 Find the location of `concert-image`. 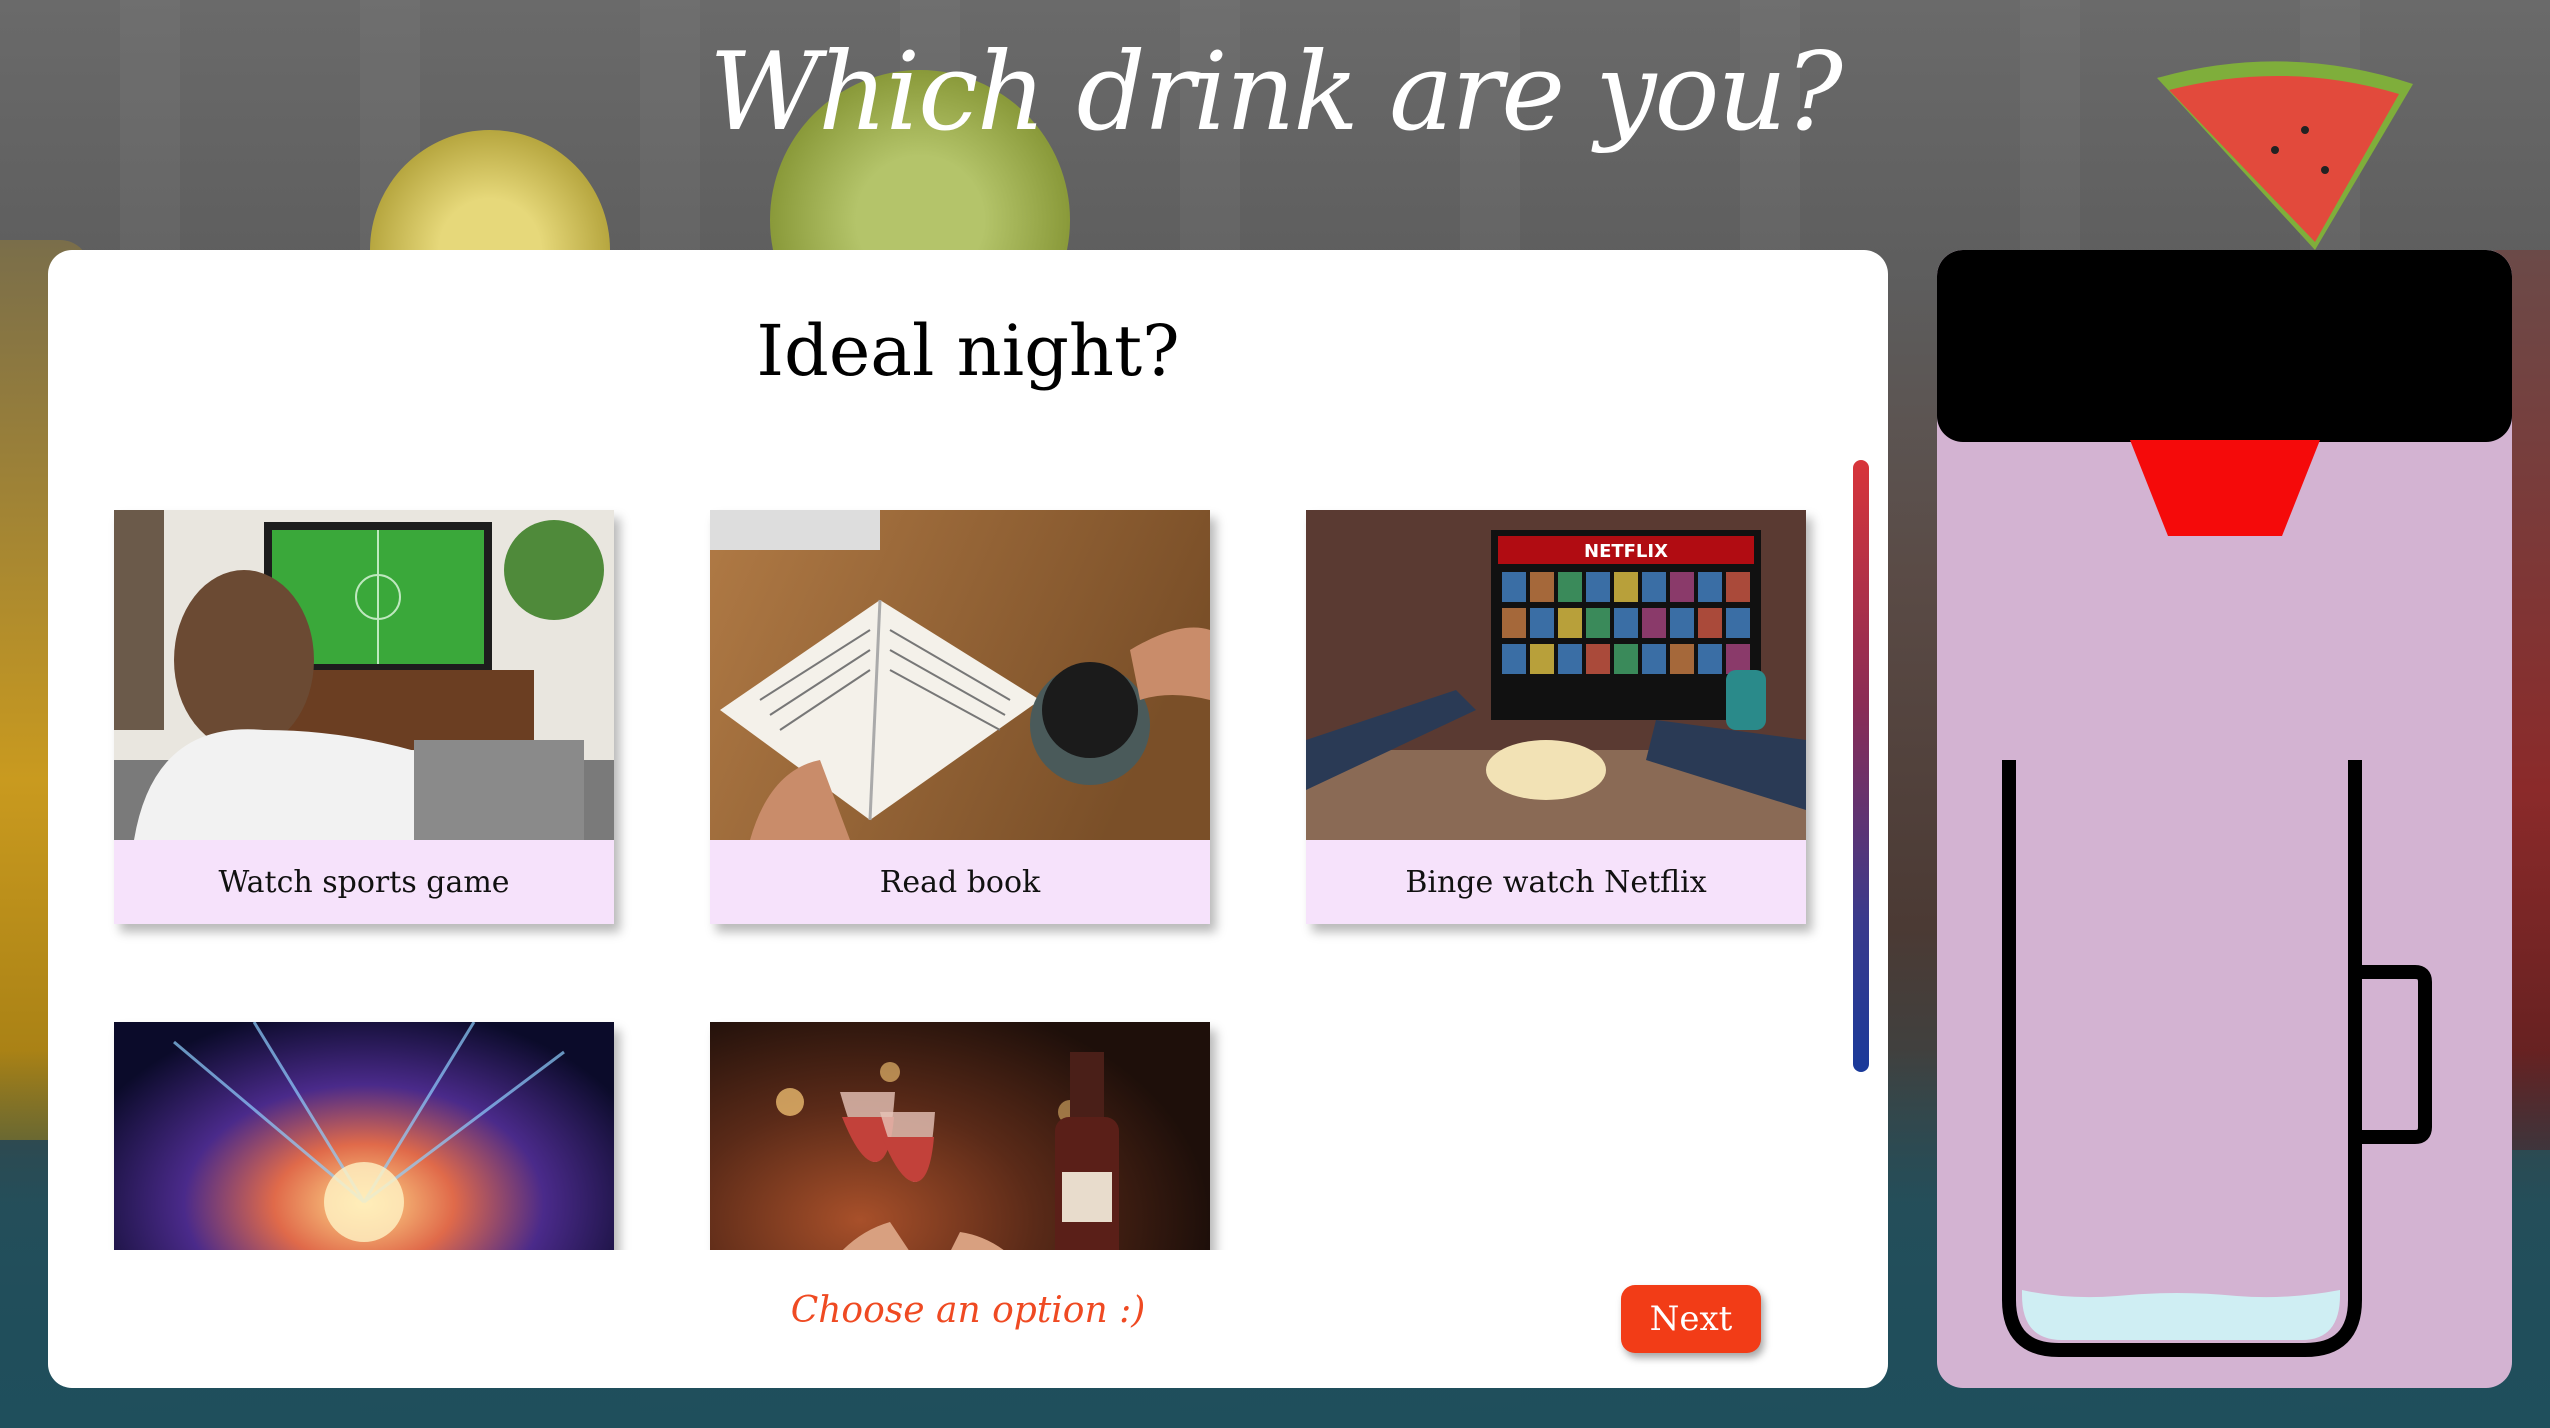

concert-image is located at coordinates (364, 1136).